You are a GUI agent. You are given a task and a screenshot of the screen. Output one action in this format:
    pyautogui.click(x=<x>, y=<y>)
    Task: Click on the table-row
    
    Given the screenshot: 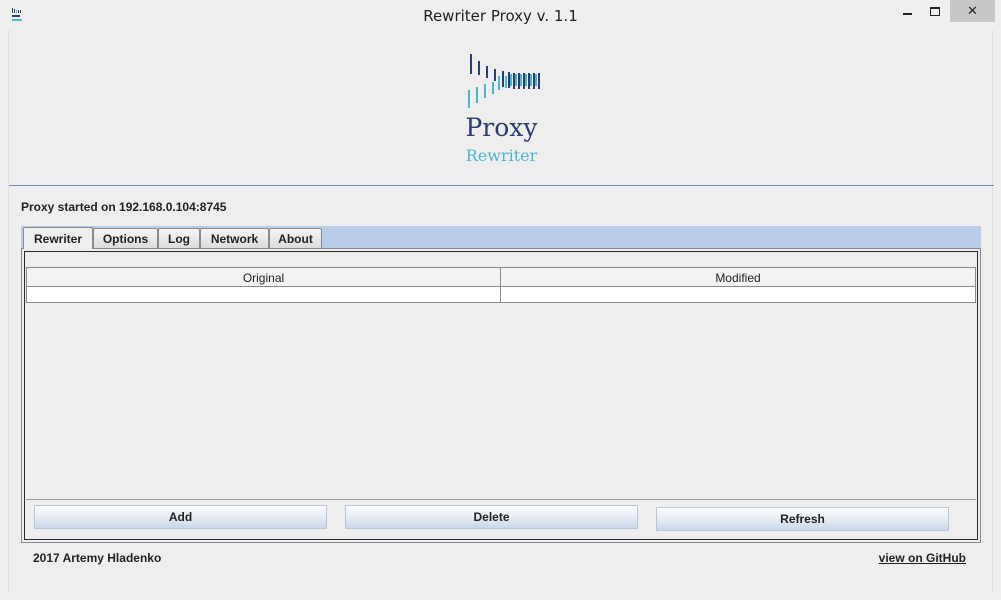 What is the action you would take?
    pyautogui.click(x=501, y=295)
    